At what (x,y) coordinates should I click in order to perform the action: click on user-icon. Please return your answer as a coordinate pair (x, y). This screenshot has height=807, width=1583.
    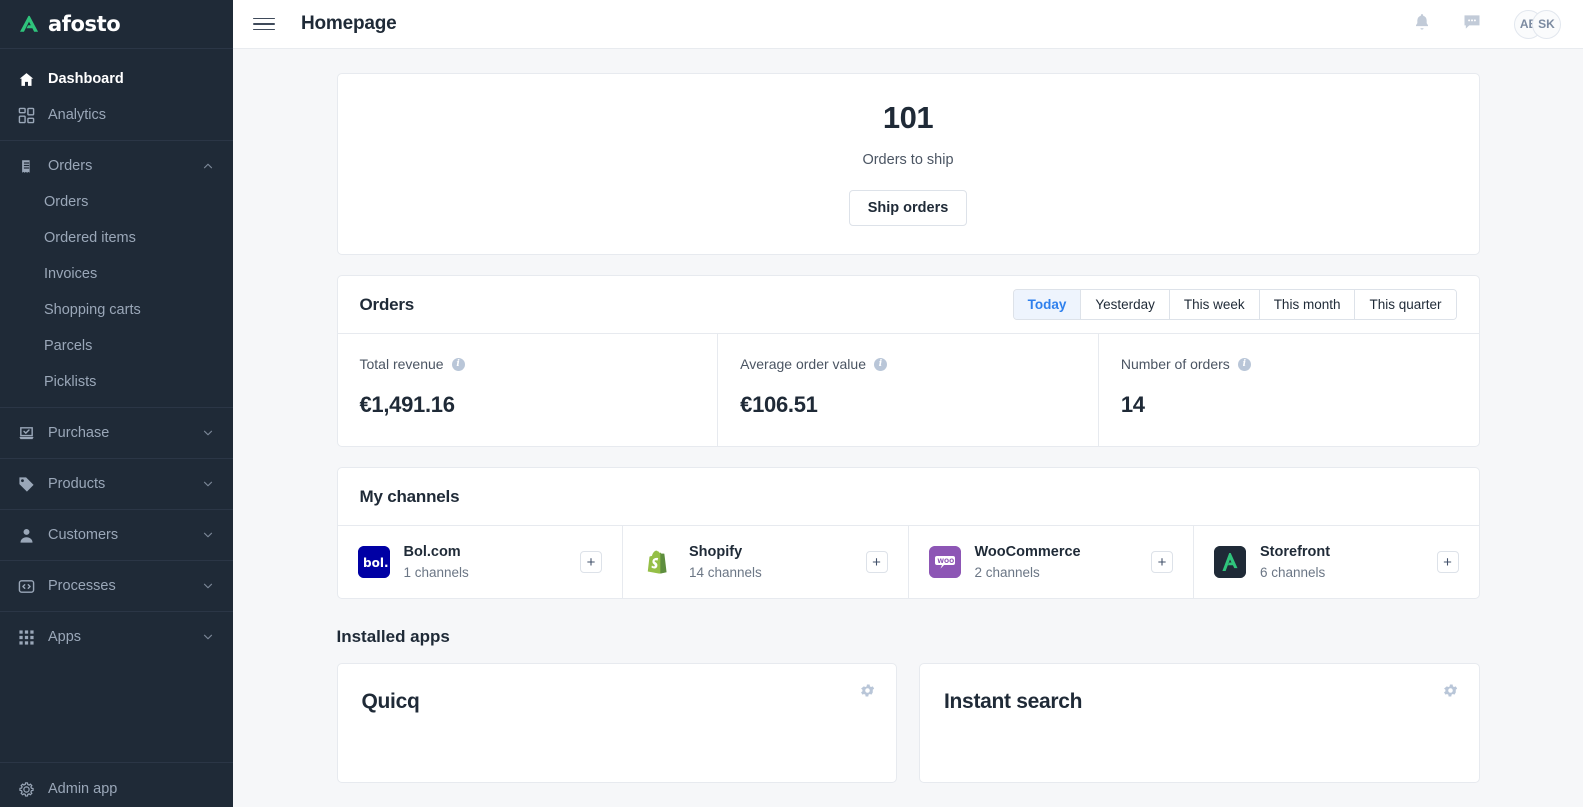
    Looking at the image, I should click on (26, 535).